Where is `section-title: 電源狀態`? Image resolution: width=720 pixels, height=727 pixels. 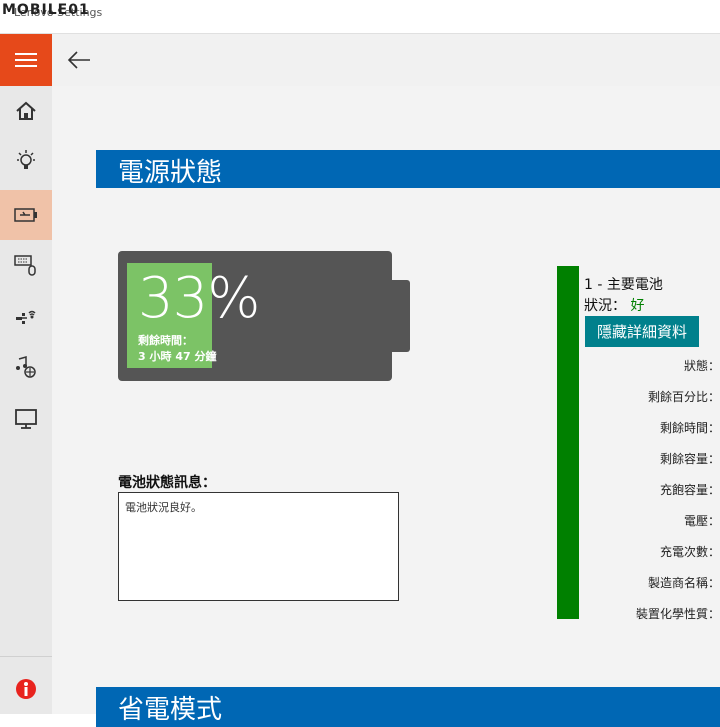 section-title: 電源狀態 is located at coordinates (170, 173).